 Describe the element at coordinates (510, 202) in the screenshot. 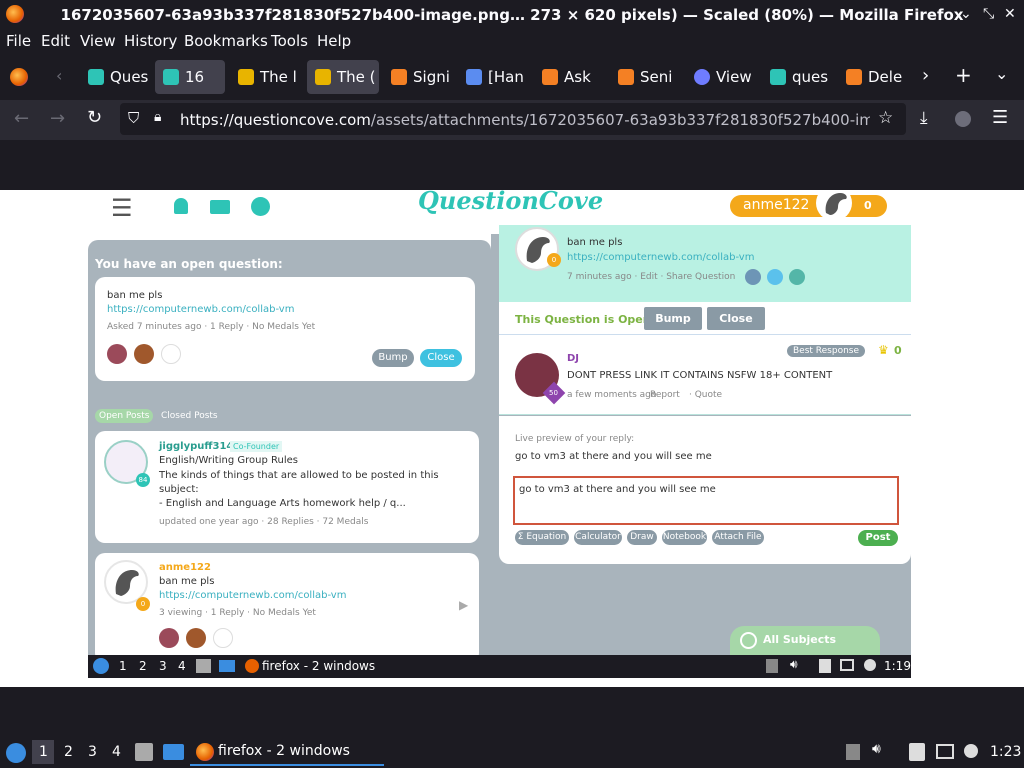

I see `questioncove-logo: QuestionCove` at that location.